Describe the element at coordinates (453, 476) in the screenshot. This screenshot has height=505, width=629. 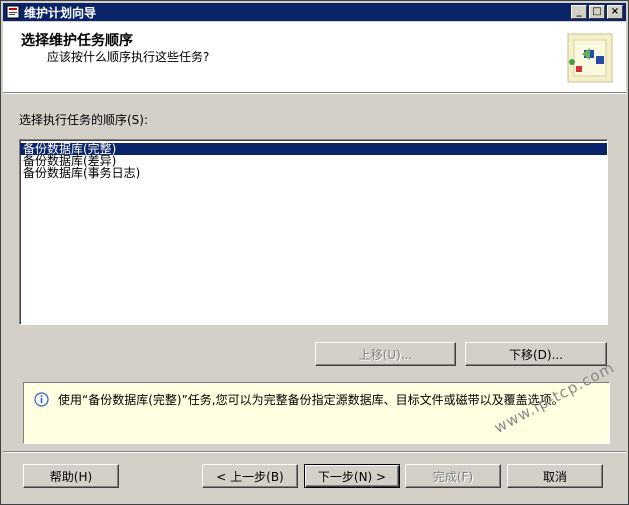
I see `finish-button: 完成(F)` at that location.